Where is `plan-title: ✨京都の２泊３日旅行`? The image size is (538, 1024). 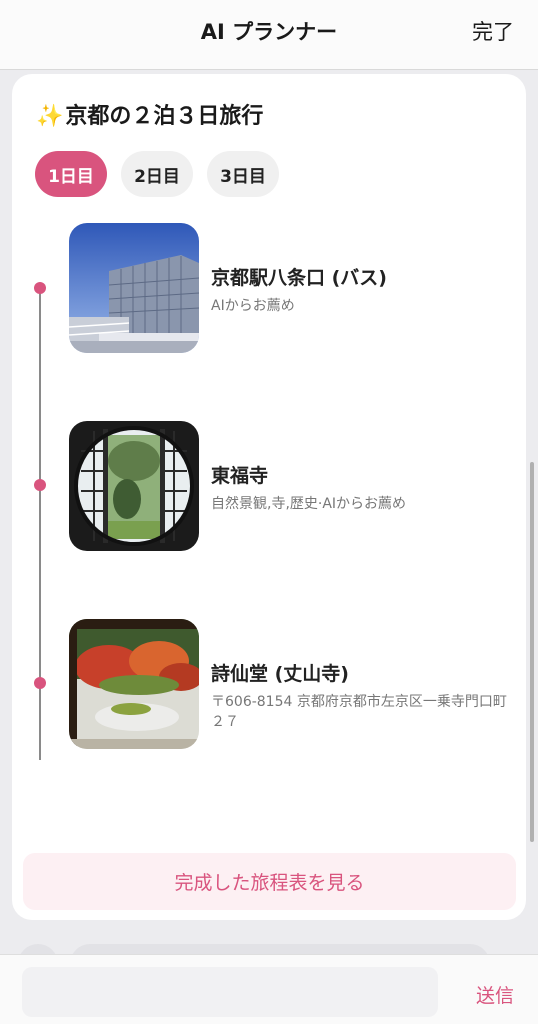 plan-title: ✨京都の２泊３日旅行 is located at coordinates (149, 114).